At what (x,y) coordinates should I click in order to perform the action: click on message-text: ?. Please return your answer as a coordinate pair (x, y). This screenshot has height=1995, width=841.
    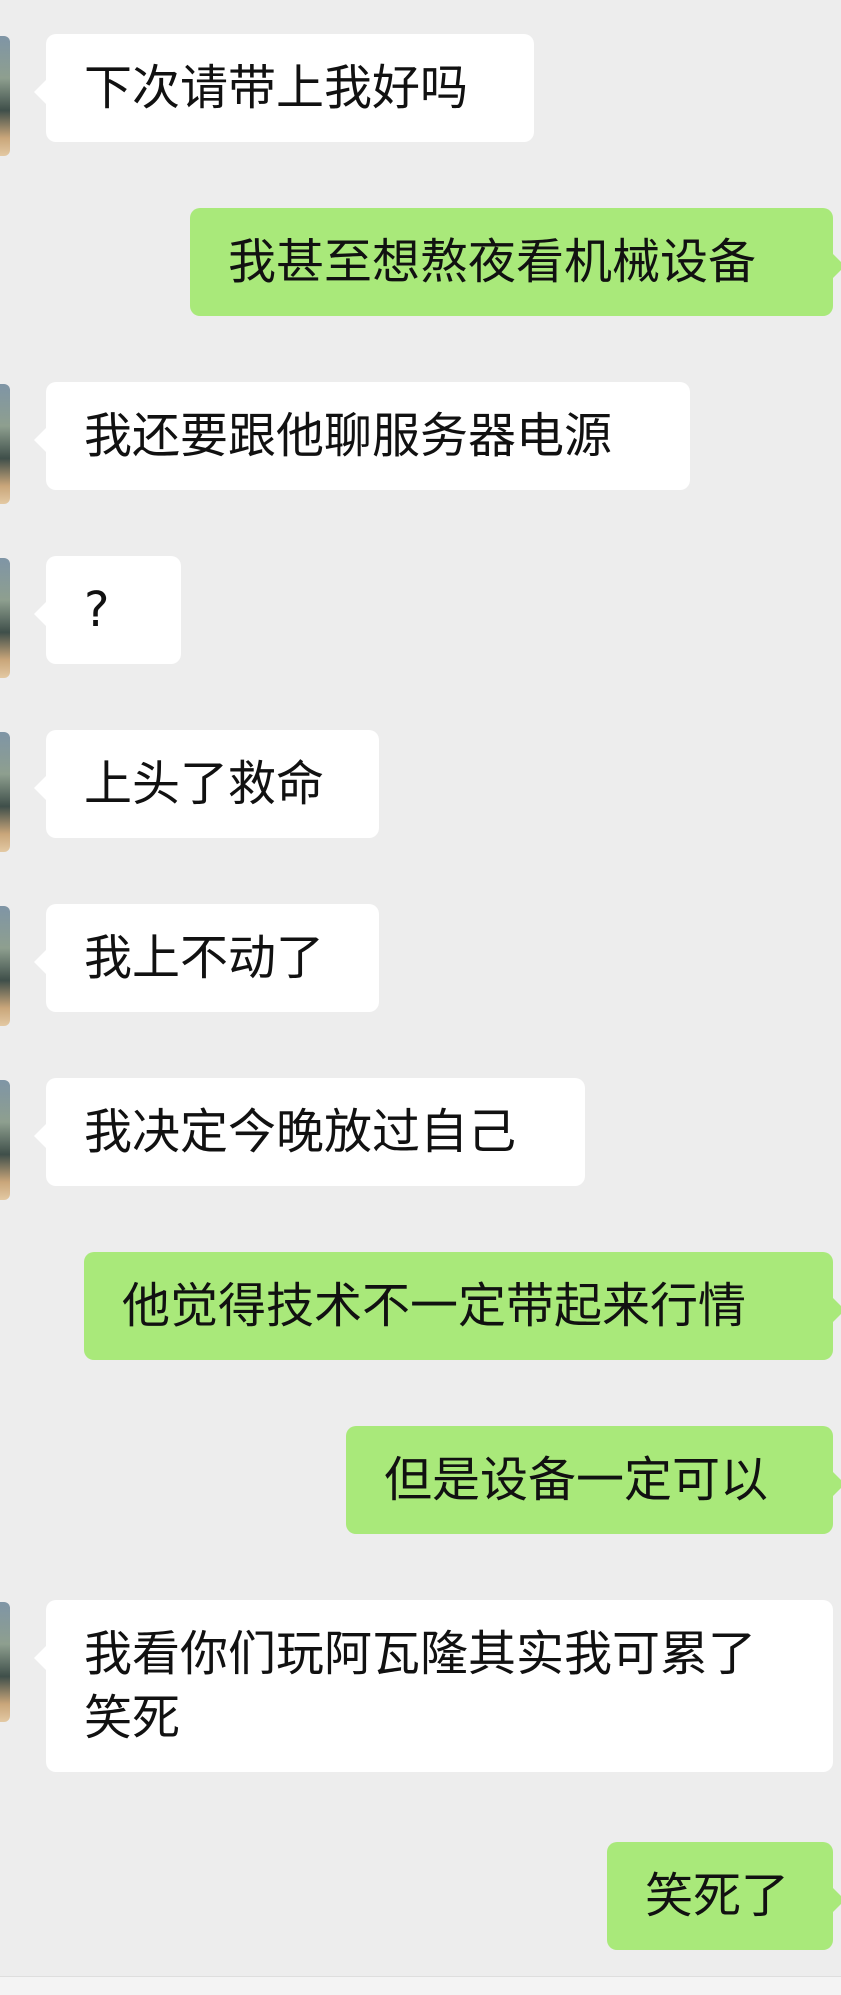
    Looking at the image, I should click on (97, 610).